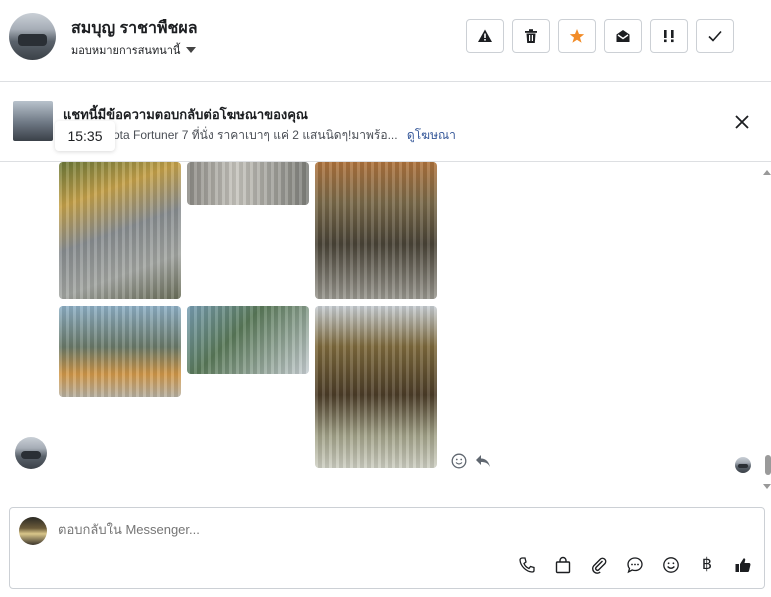  What do you see at coordinates (385, 41) in the screenshot?
I see `conversation-header: สมบุญ ราชาพืชผล มอบหมายการสนทนานี้` at bounding box center [385, 41].